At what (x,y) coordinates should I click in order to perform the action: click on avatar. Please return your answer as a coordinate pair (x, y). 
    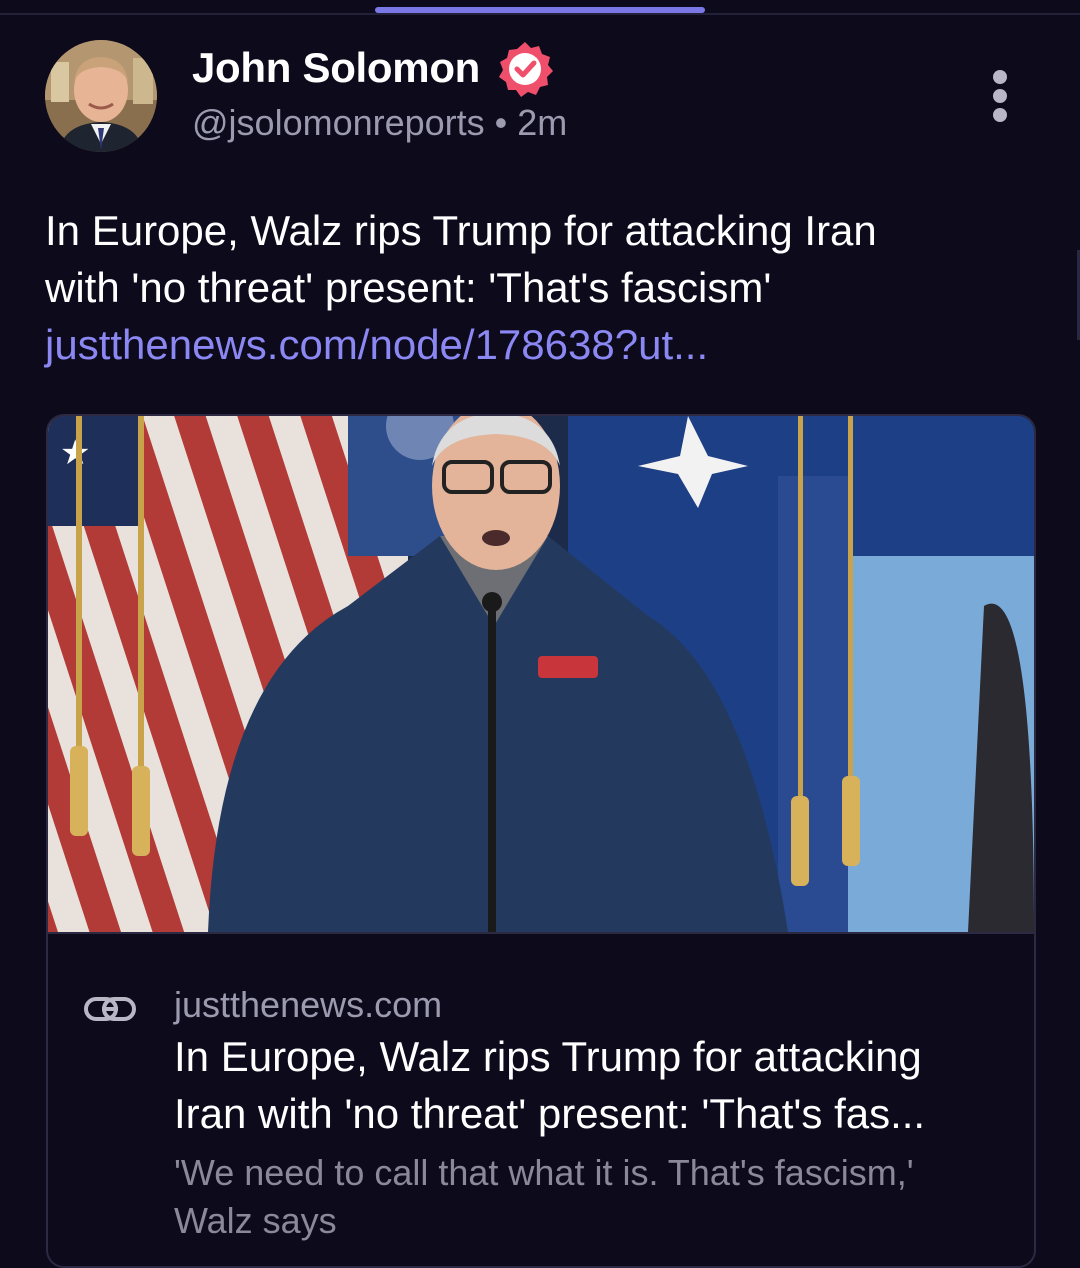
    Looking at the image, I should click on (101, 96).